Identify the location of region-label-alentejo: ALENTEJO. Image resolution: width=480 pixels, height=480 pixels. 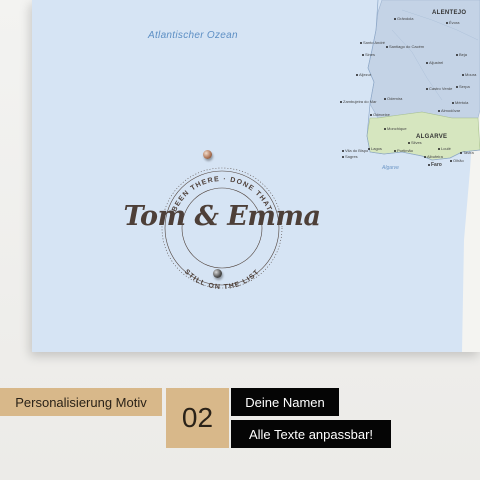
(449, 13).